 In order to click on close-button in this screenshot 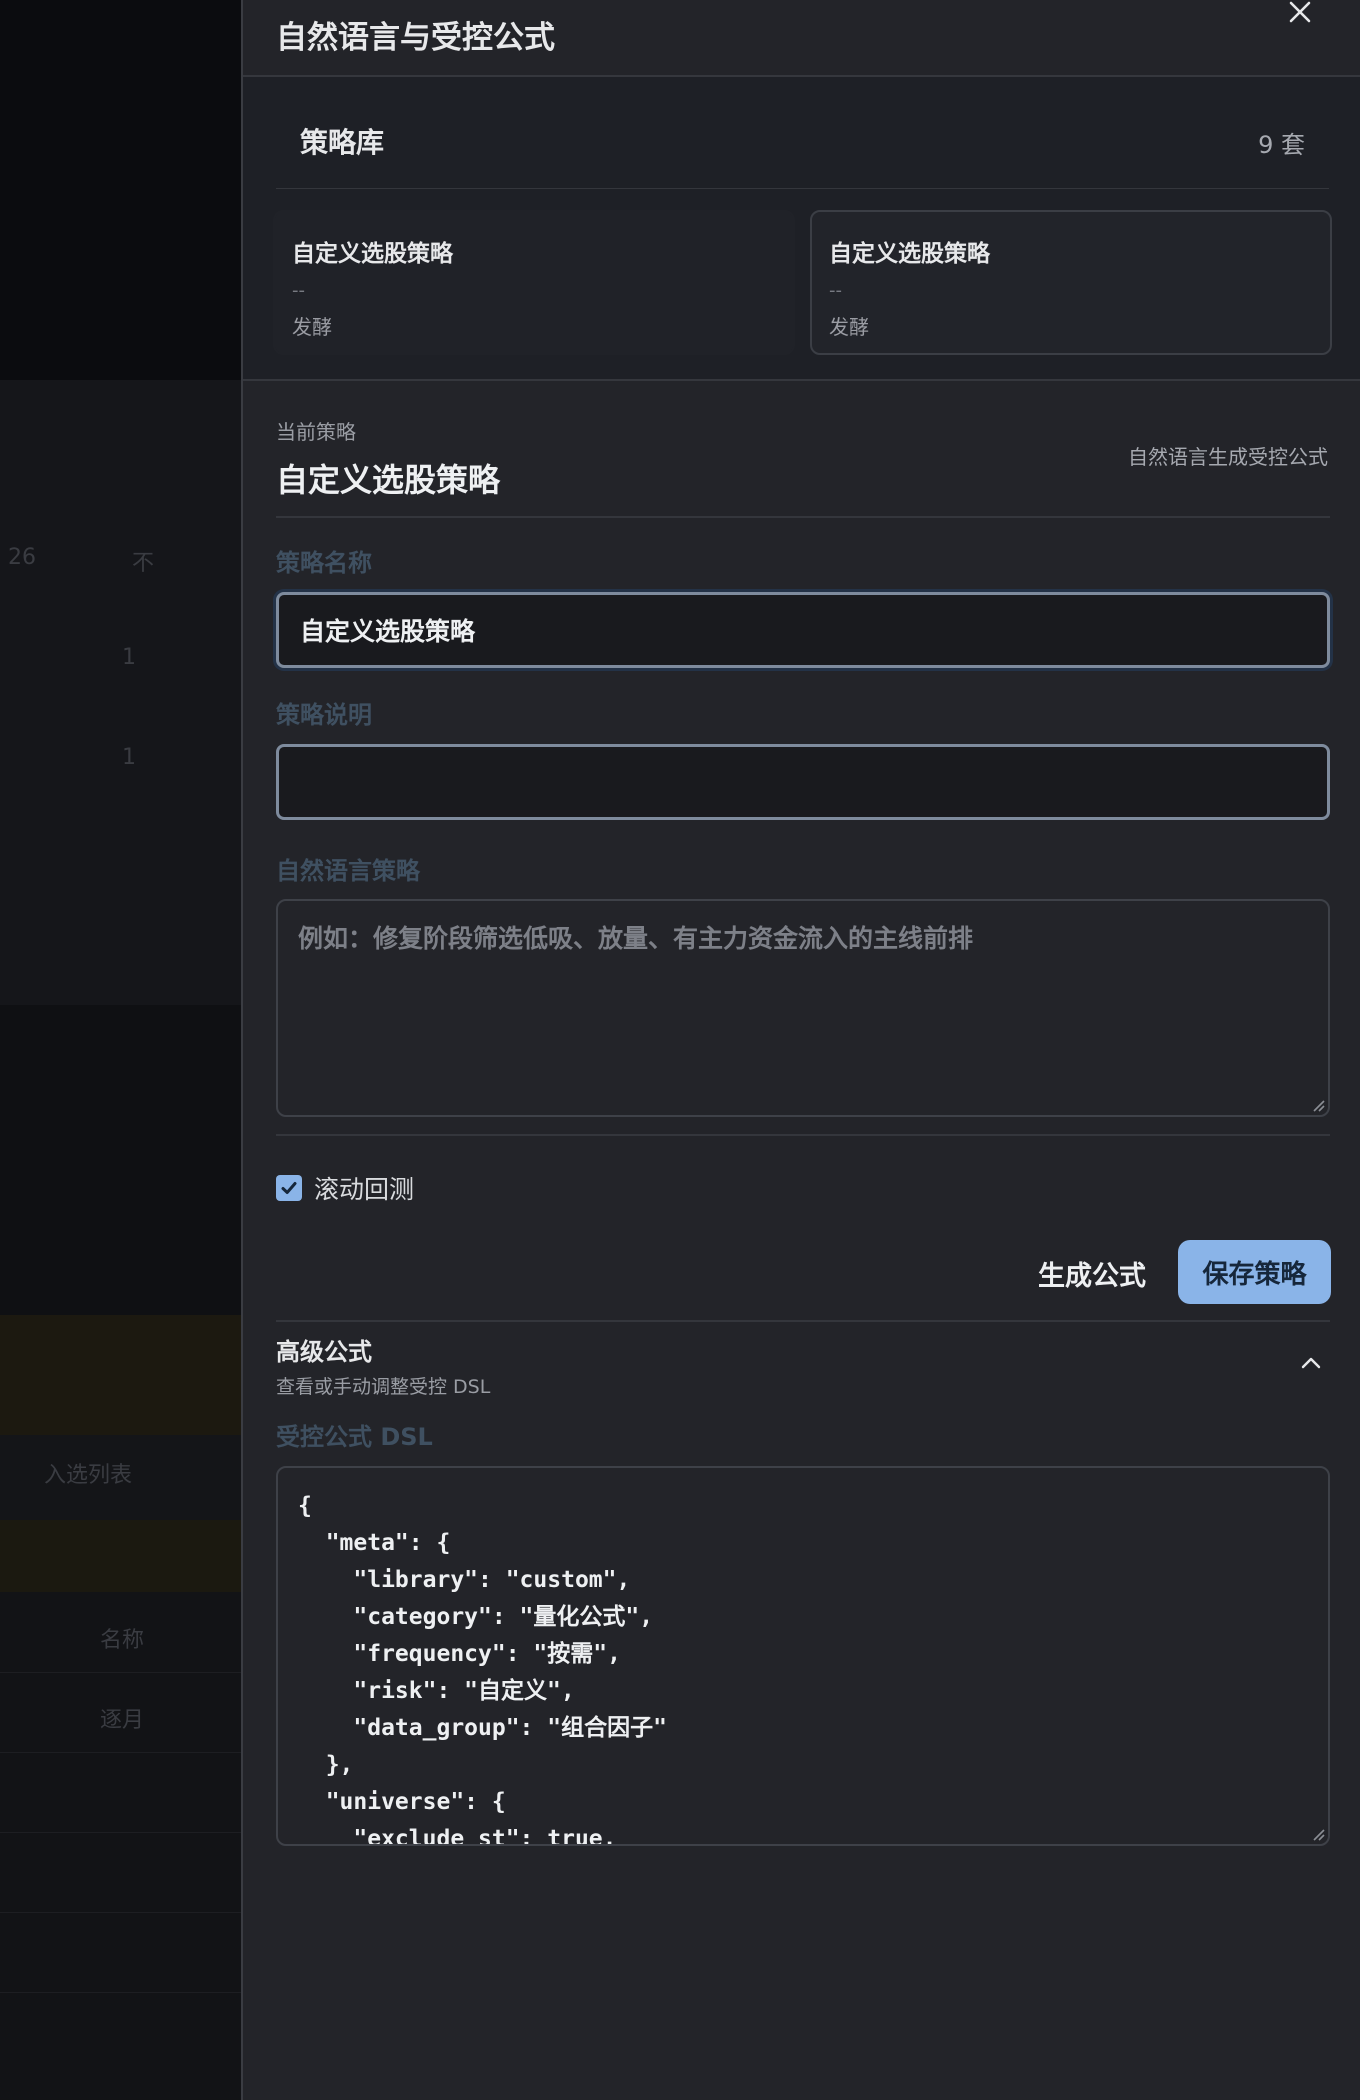, I will do `click(1300, 15)`.